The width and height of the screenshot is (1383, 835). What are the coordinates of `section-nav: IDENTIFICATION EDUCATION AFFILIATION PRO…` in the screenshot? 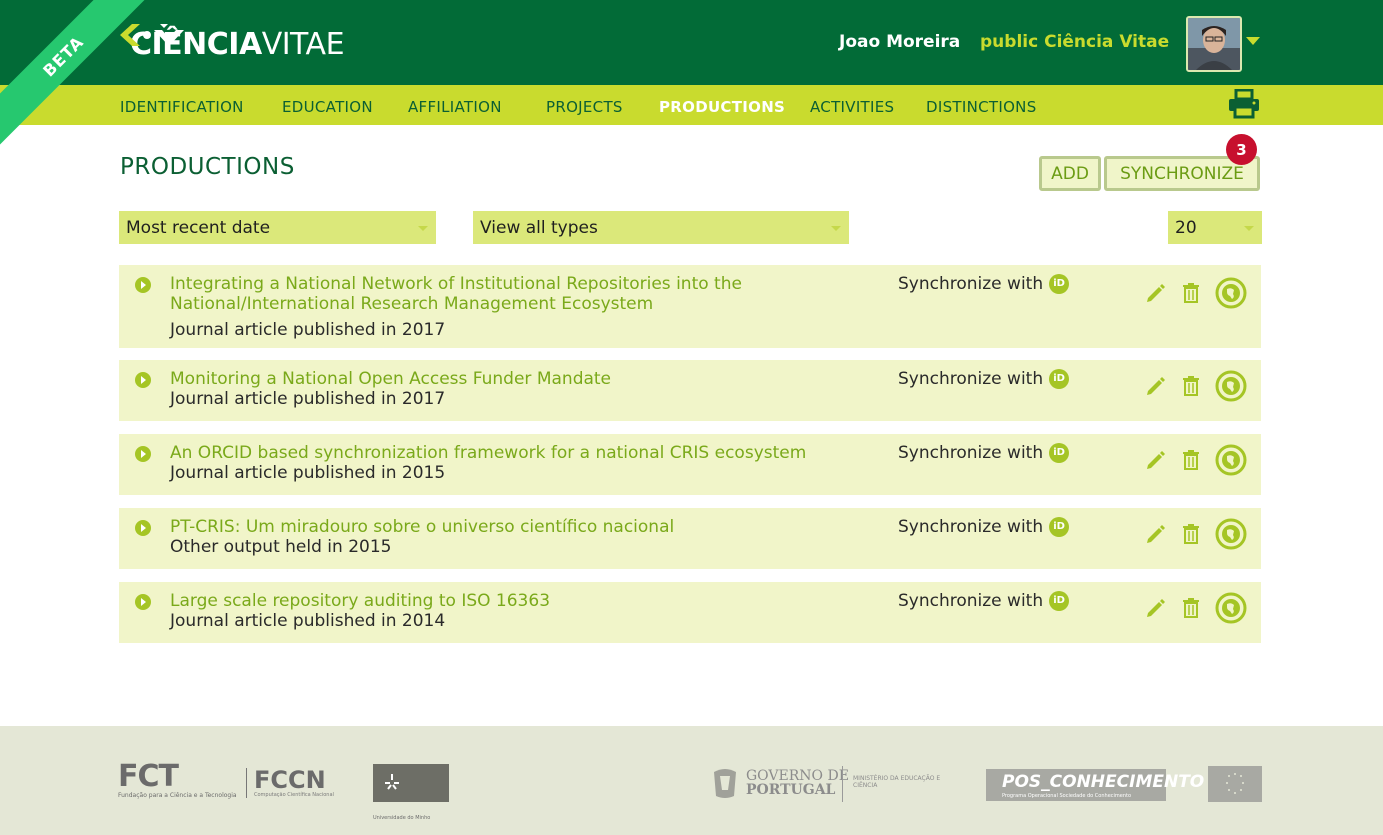 It's located at (691, 105).